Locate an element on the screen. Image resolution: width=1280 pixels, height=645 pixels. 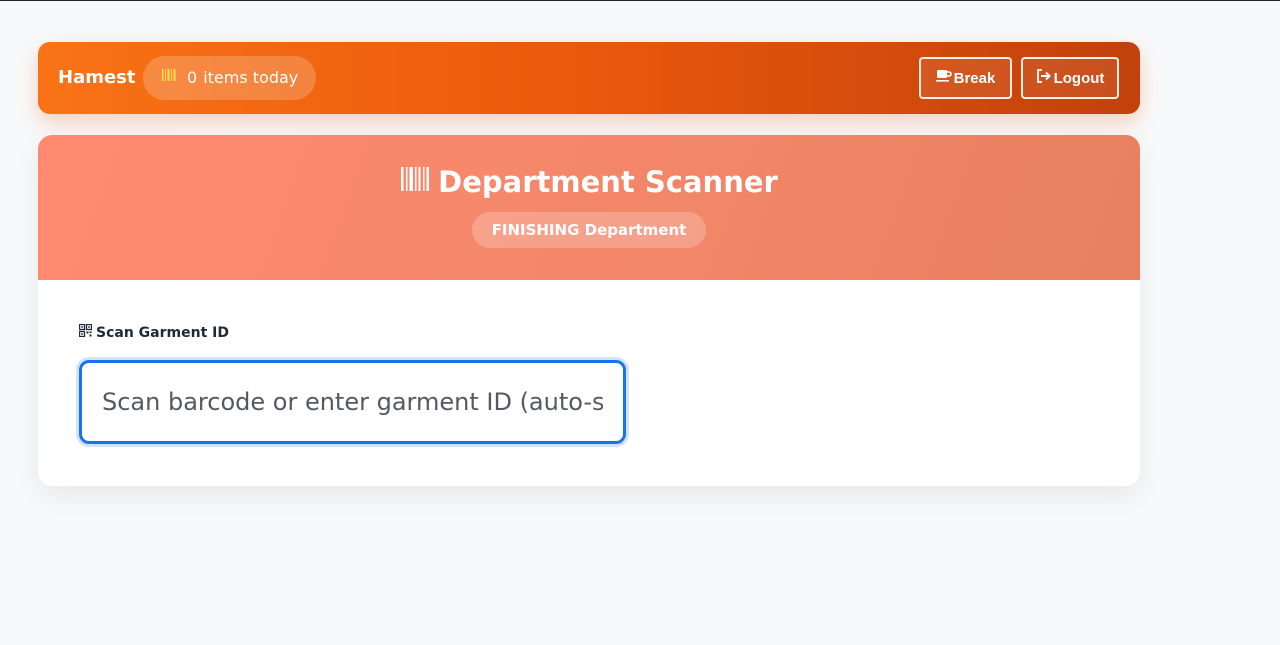
logout-button: Logout is located at coordinates (1070, 78).